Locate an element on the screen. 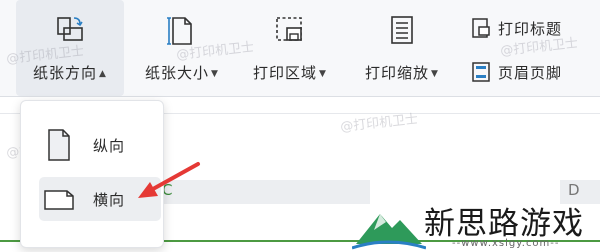 The width and height of the screenshot is (600, 252). chevron-up-icon: ▲ is located at coordinates (103, 74).